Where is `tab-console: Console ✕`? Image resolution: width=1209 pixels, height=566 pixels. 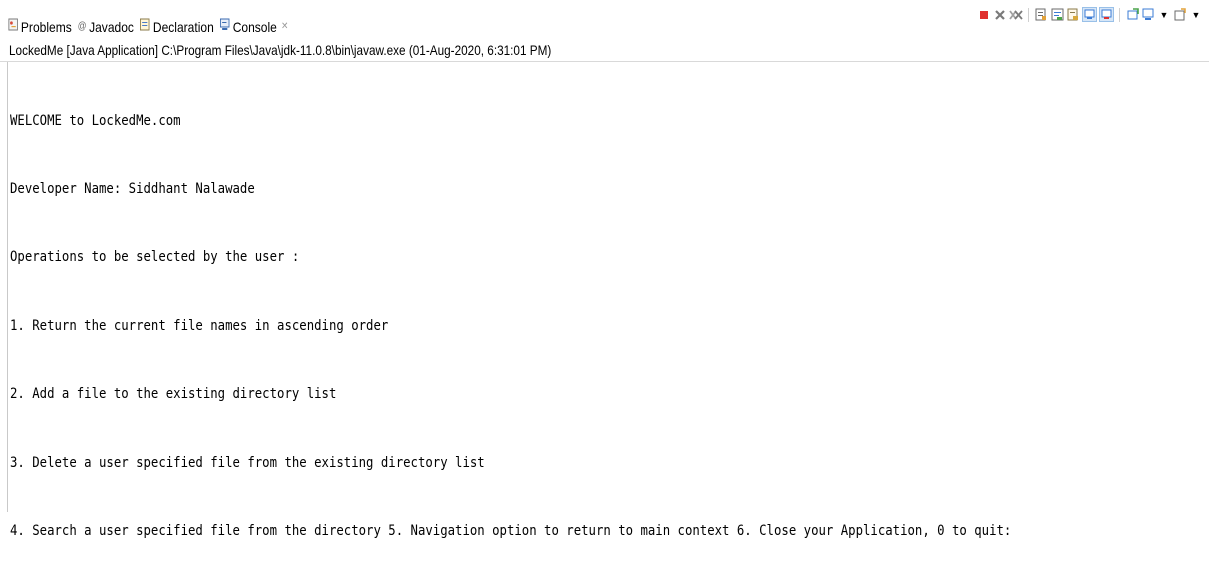
tab-console: Console ✕ is located at coordinates (254, 26).